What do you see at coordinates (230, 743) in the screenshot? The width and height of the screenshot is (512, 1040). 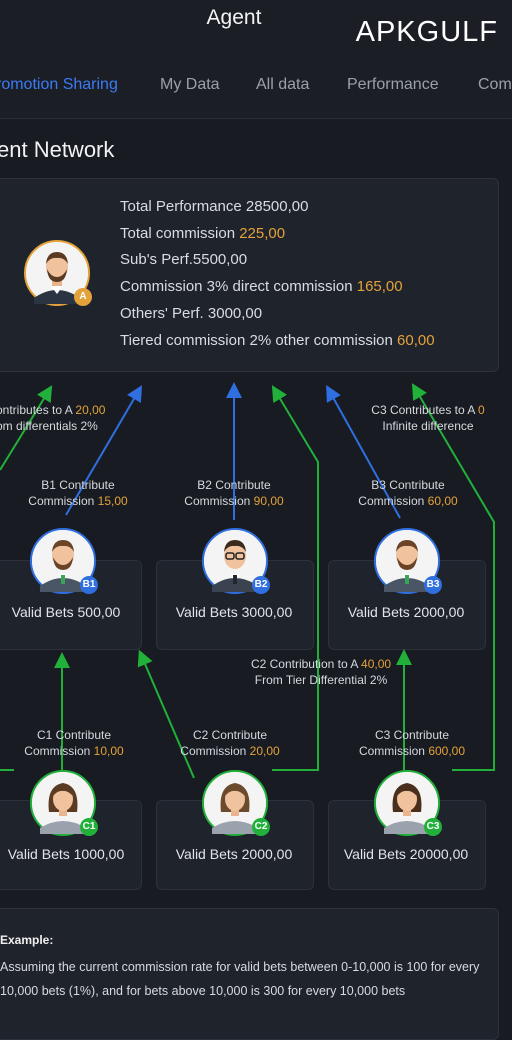 I see `c2-contribute-label: C2 Contribute Commission 20,00` at bounding box center [230, 743].